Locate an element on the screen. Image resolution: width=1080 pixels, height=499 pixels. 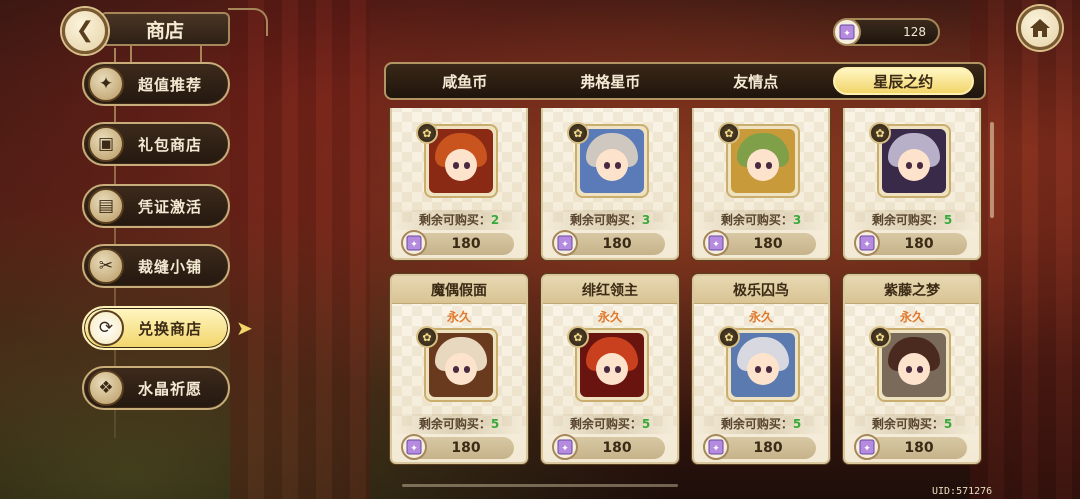
tab-4: 星辰之约 is located at coordinates (903, 81).